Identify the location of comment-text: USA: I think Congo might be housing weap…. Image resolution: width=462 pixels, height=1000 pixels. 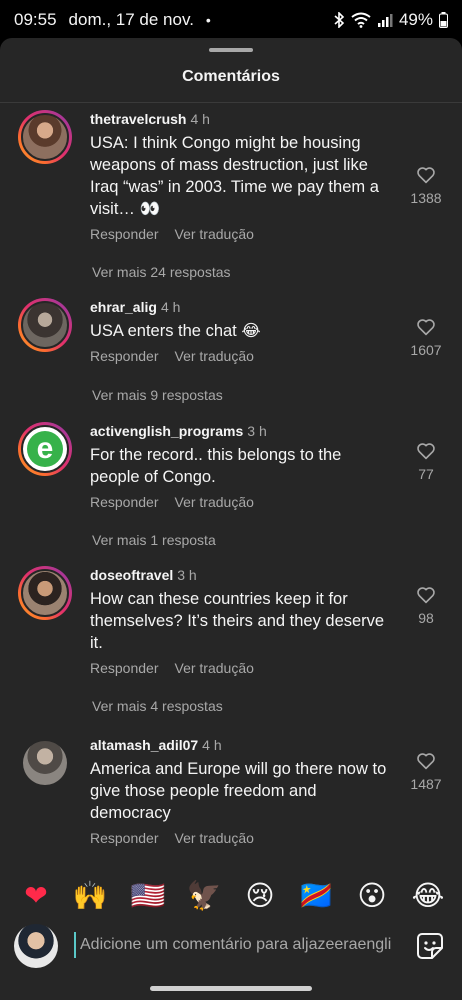
(234, 176).